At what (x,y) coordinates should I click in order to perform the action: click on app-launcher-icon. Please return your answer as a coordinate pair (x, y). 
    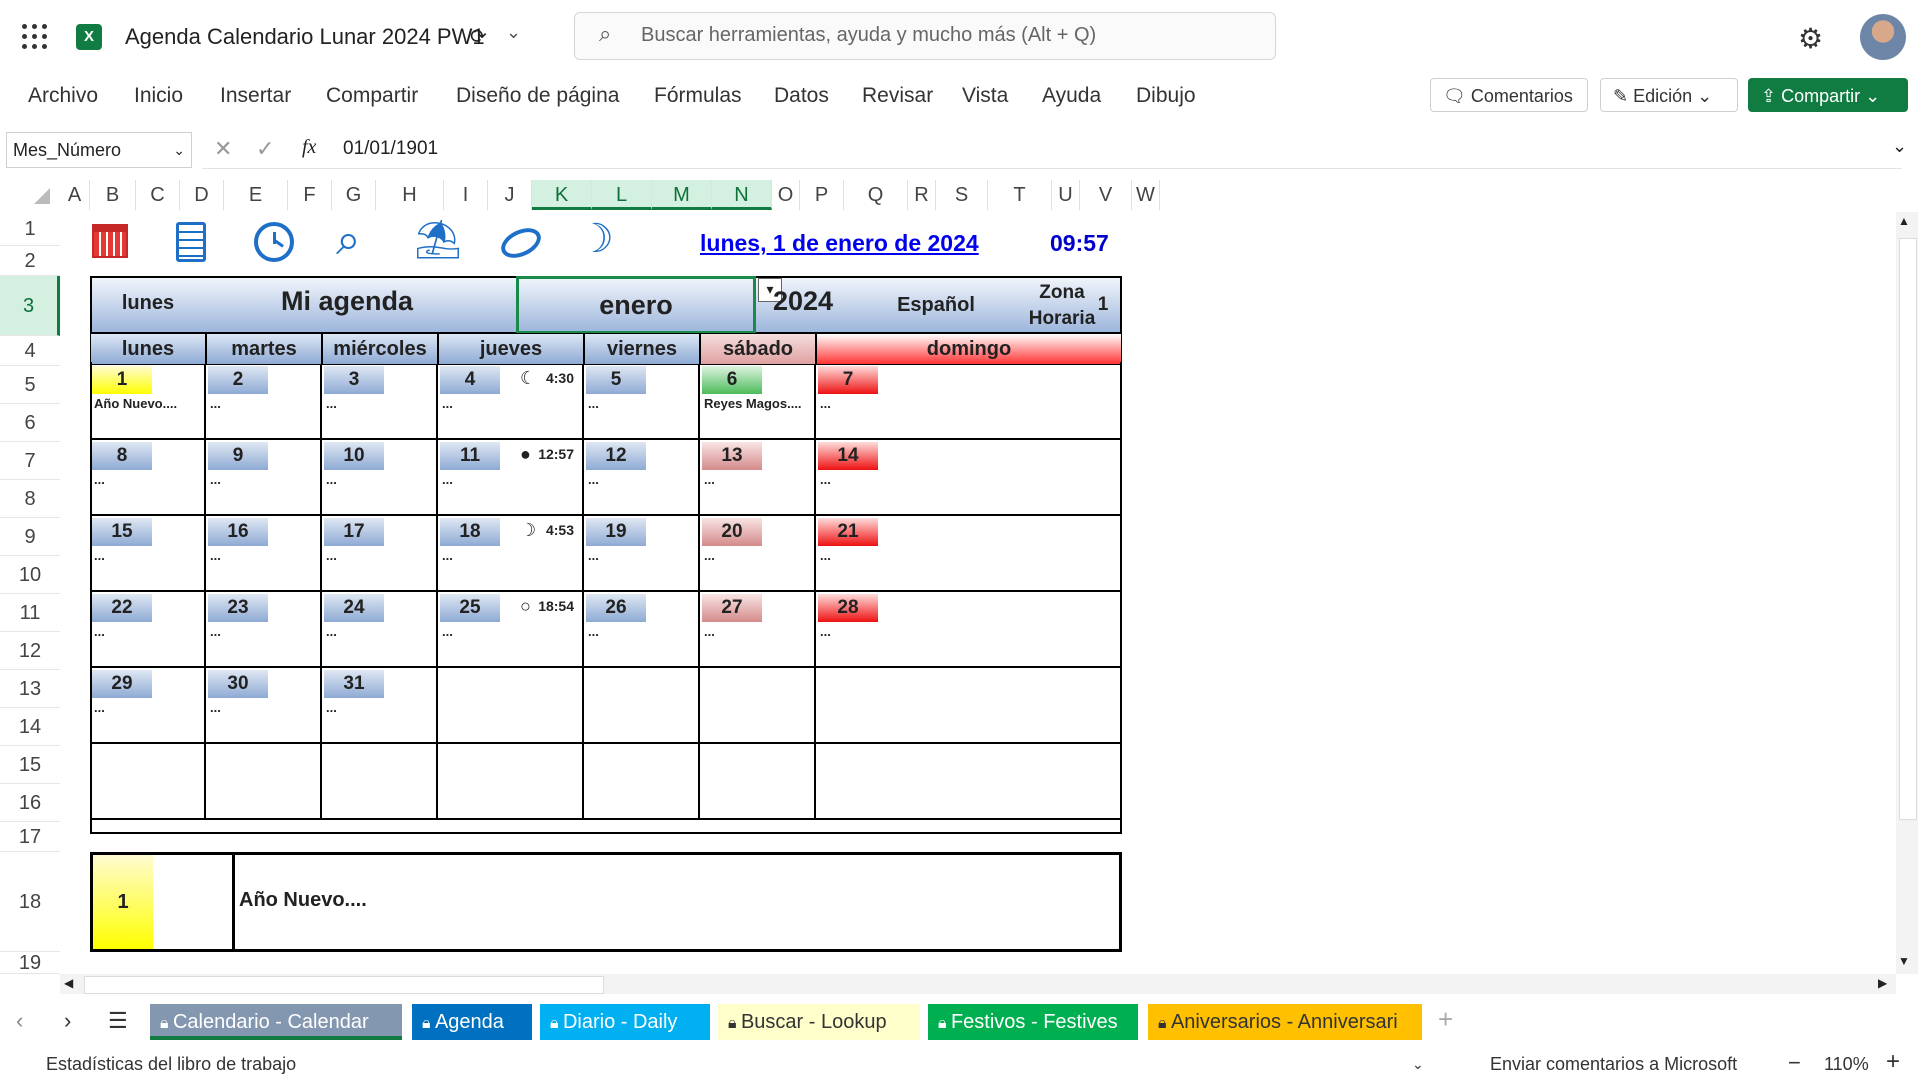
    Looking at the image, I should click on (35, 37).